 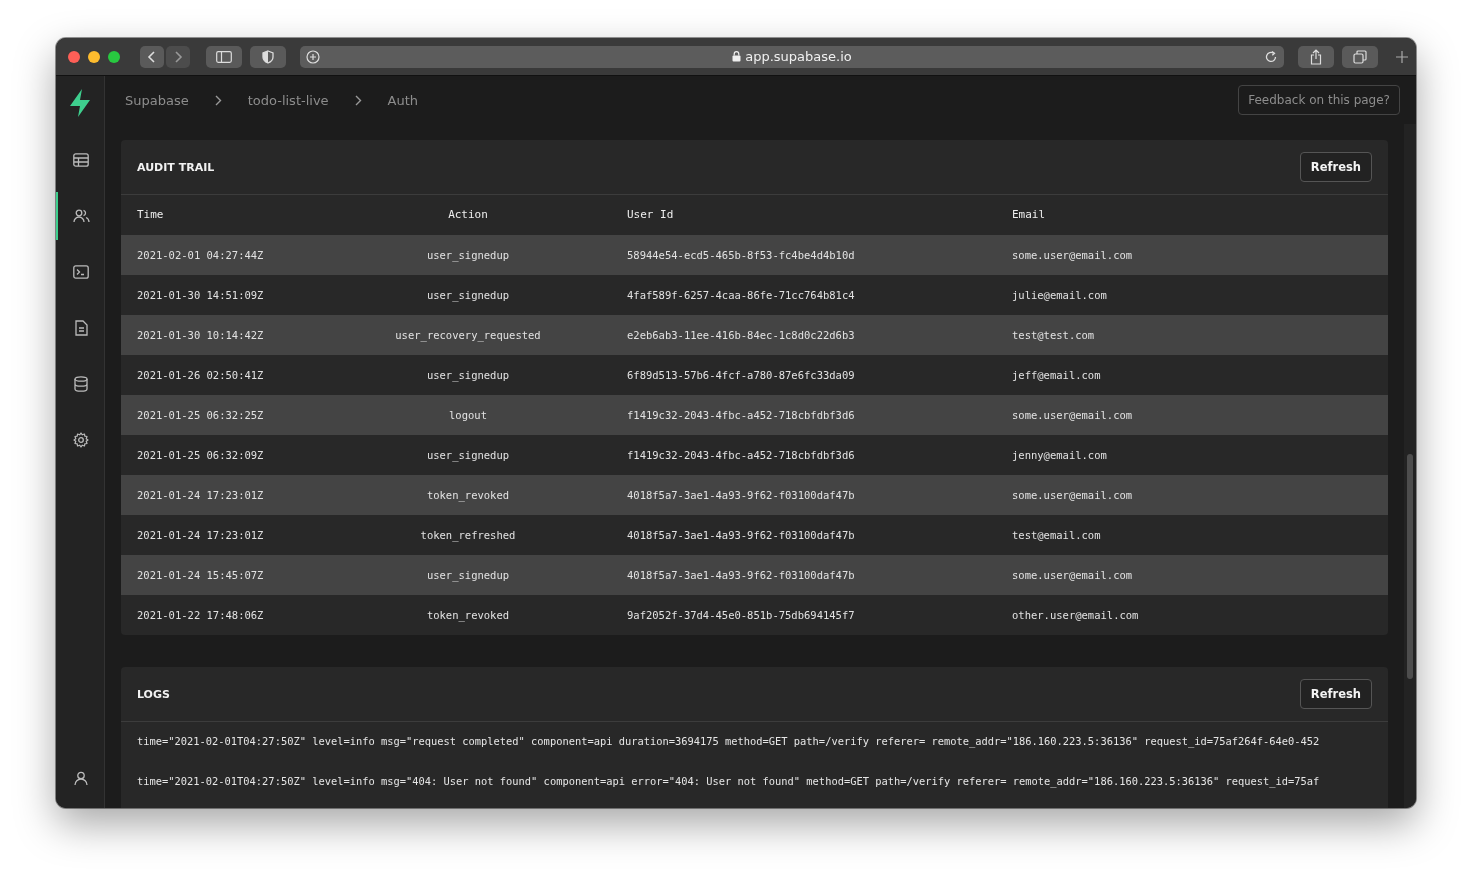 What do you see at coordinates (81, 778) in the screenshot?
I see `user-icon` at bounding box center [81, 778].